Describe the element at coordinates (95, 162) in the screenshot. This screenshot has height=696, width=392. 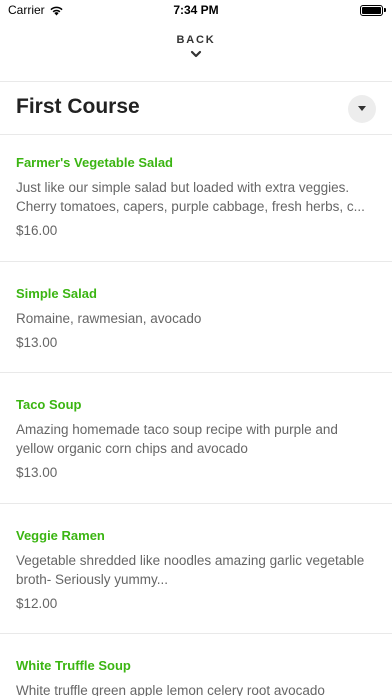
I see `item-name: Farmer's Vegetable Salad` at that location.